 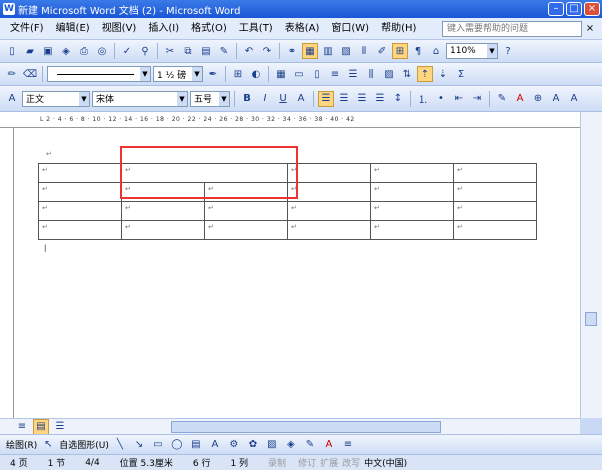 What do you see at coordinates (178, 74) in the screenshot?
I see `line-weight-select: 1 ½ 磅 ▼` at bounding box center [178, 74].